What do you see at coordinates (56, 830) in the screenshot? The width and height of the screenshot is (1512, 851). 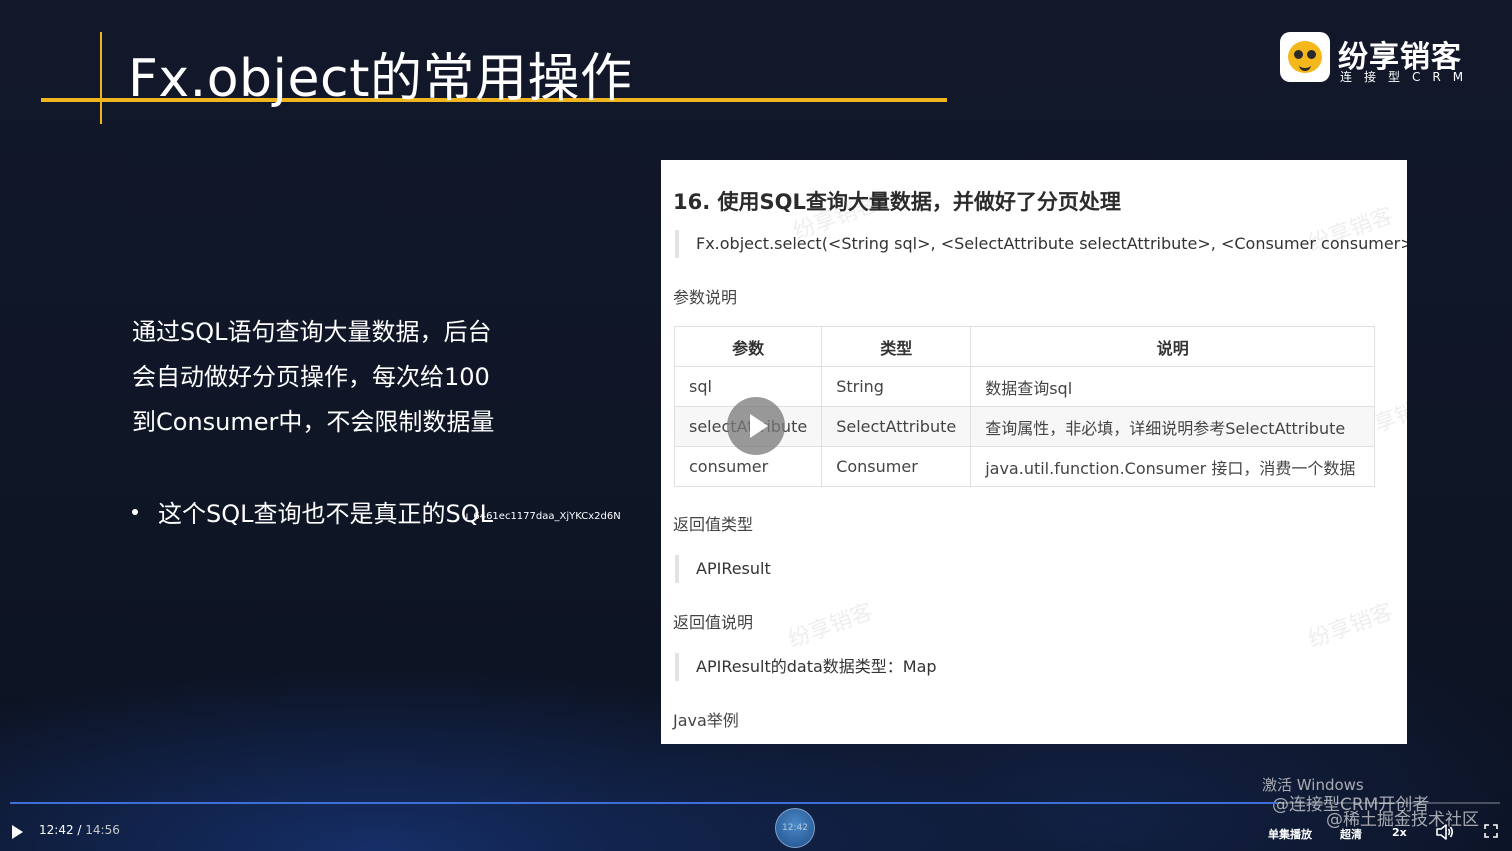 I see `current-time: 12:42` at bounding box center [56, 830].